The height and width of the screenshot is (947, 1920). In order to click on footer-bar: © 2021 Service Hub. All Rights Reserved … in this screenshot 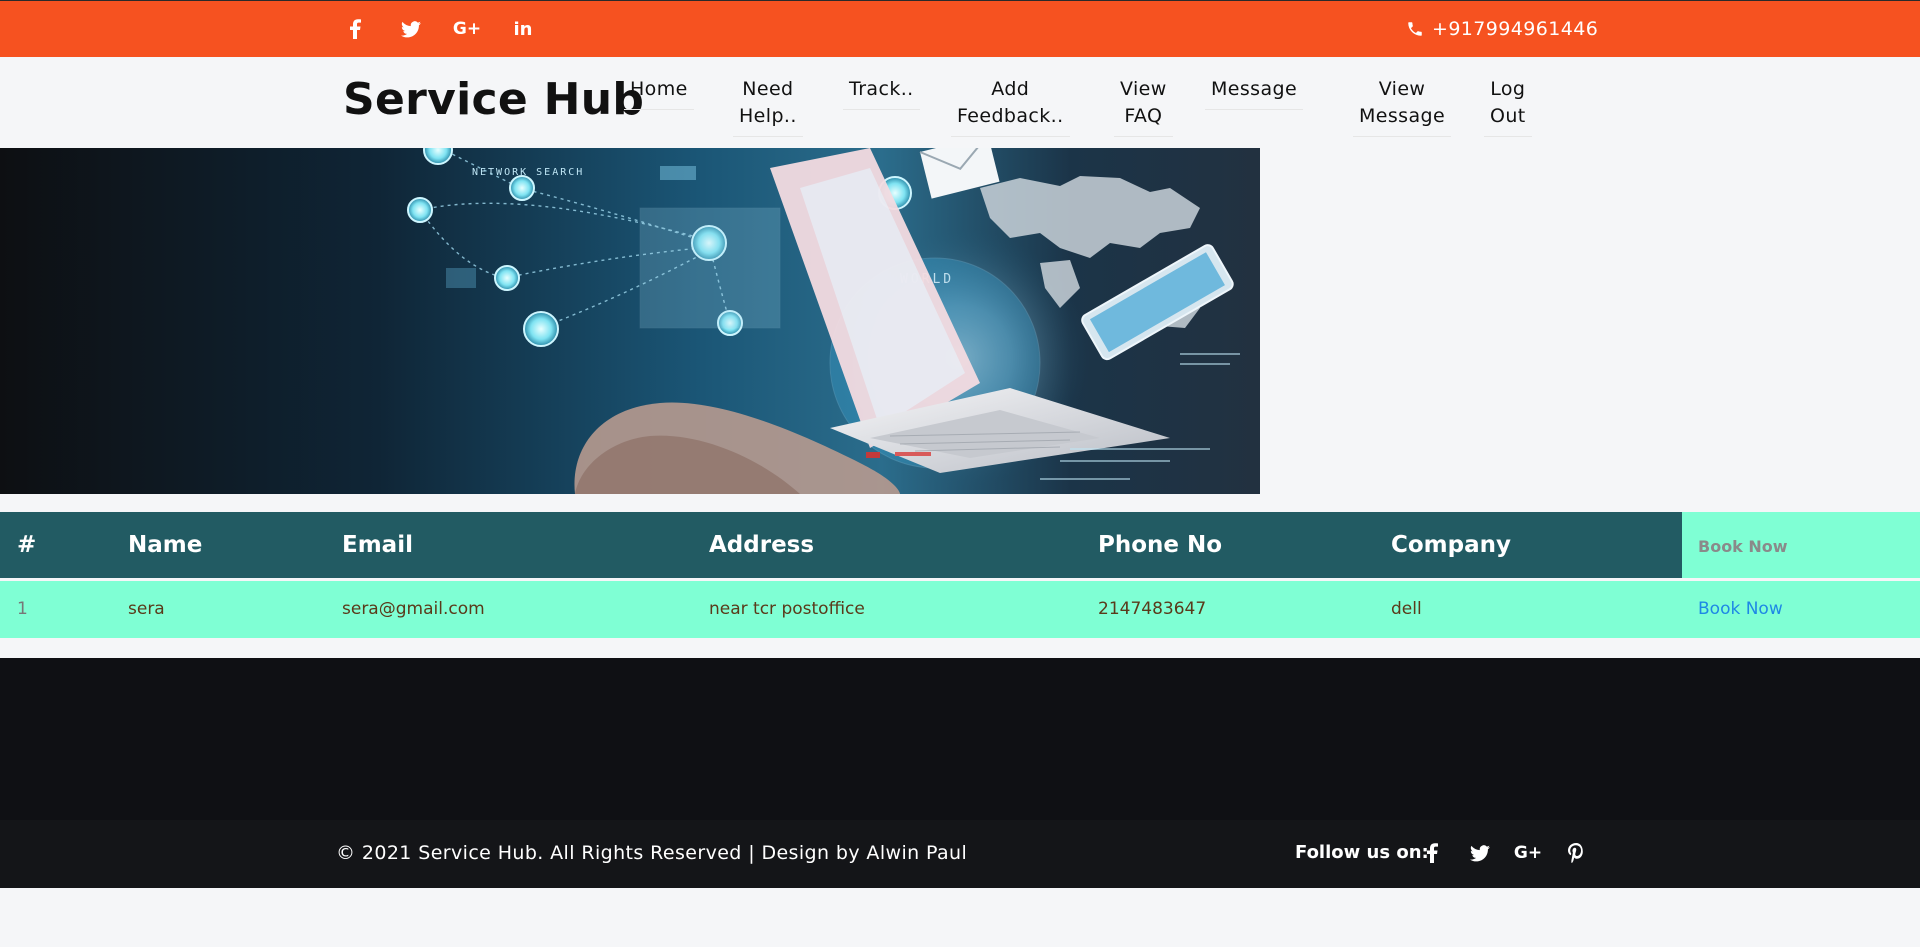, I will do `click(960, 854)`.